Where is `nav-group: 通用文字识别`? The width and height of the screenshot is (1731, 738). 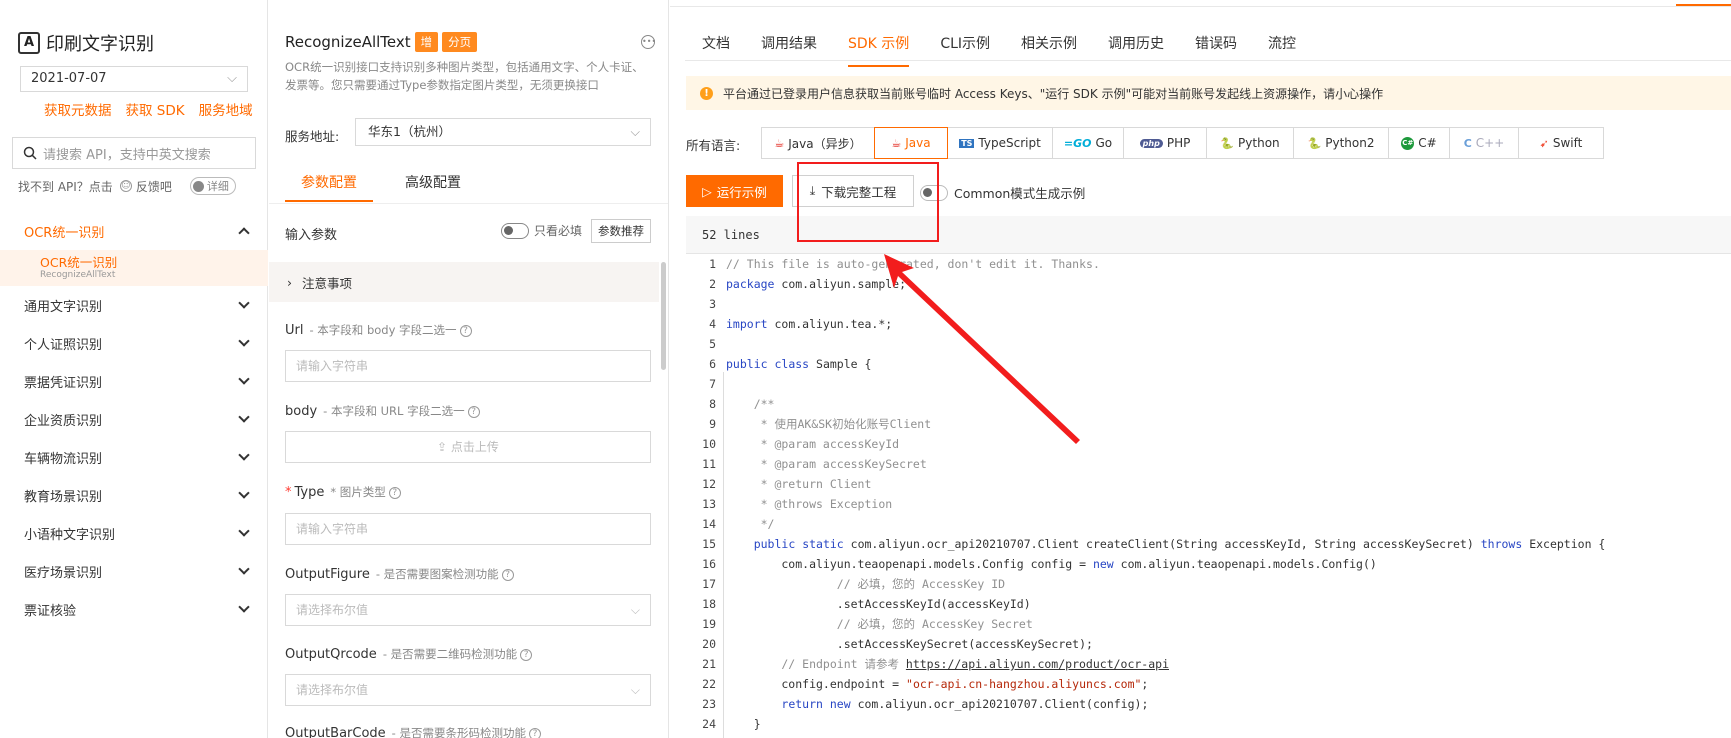 nav-group: 通用文字识别 is located at coordinates (134, 305).